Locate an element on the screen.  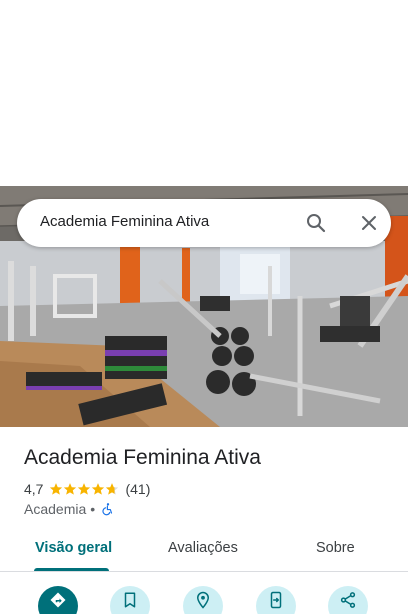
wheelchair-accessible-icon is located at coordinates (108, 509).